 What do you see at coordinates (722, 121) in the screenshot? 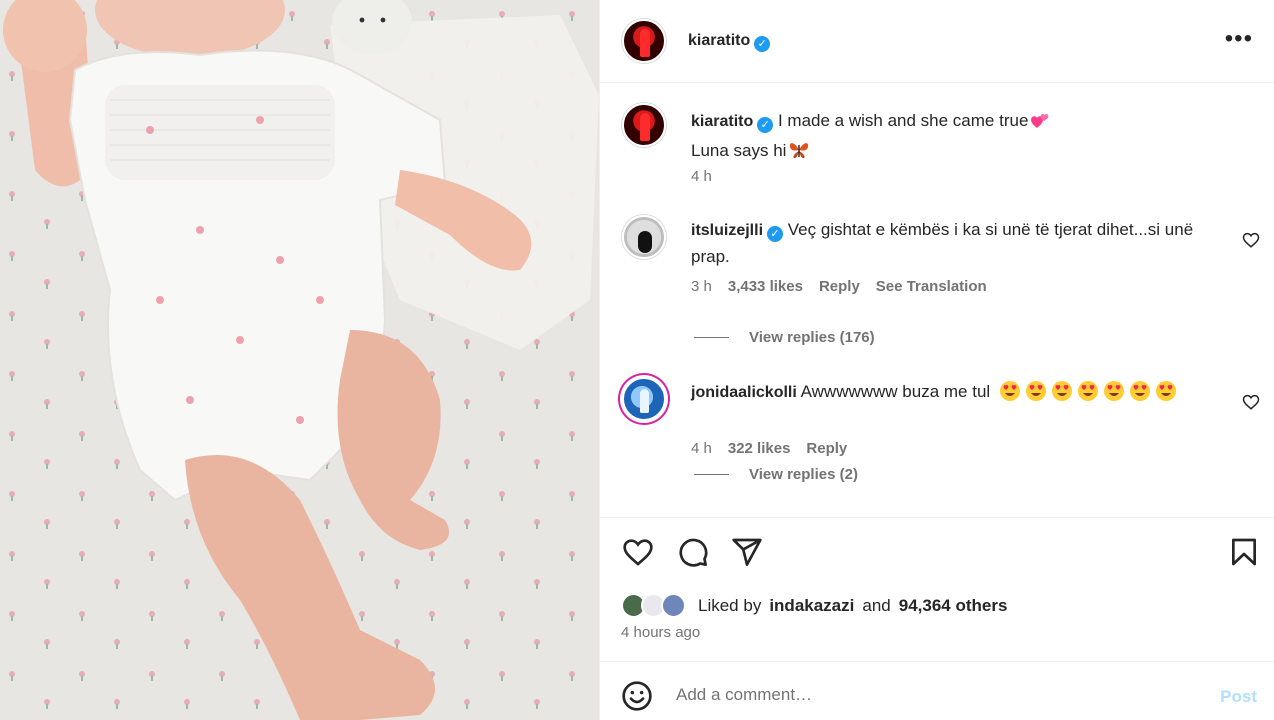
I see `caption-username: kiaratito` at bounding box center [722, 121].